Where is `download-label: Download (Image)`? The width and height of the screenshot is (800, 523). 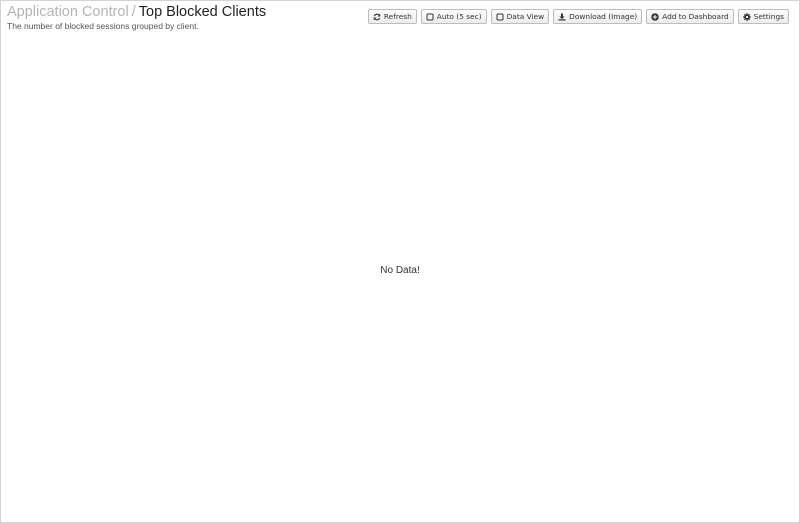 download-label: Download (Image) is located at coordinates (603, 16).